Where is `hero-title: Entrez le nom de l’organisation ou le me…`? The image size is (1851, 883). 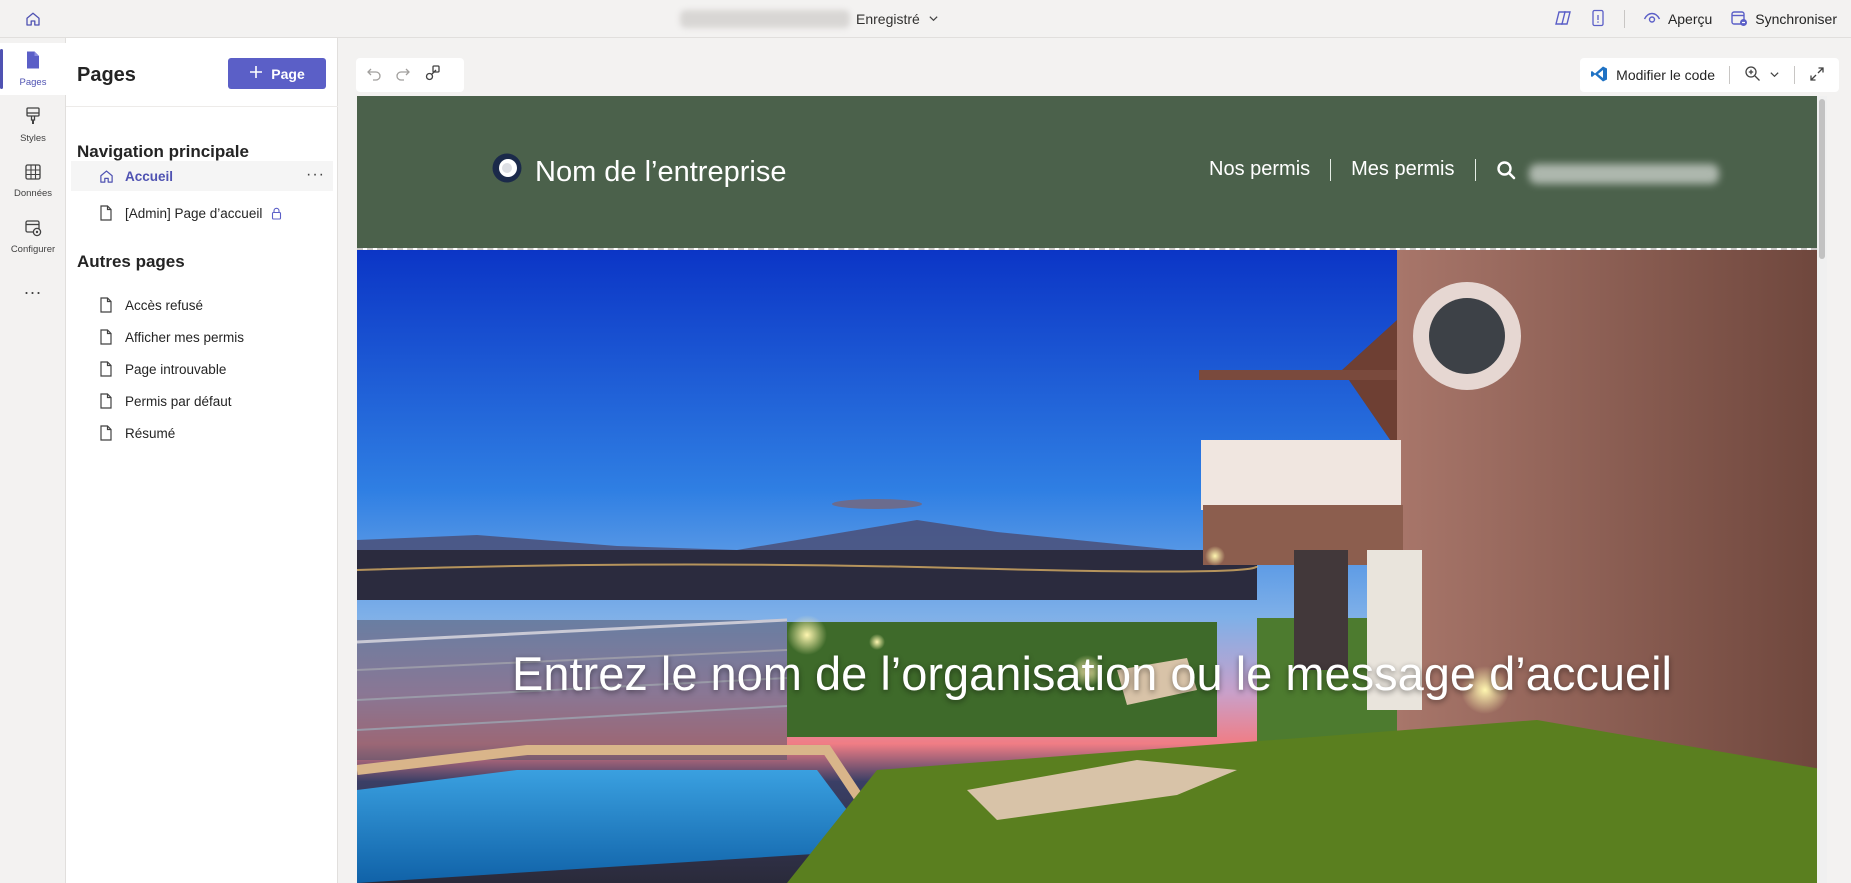 hero-title: Entrez le nom de l’organisation ou le me… is located at coordinates (1092, 673).